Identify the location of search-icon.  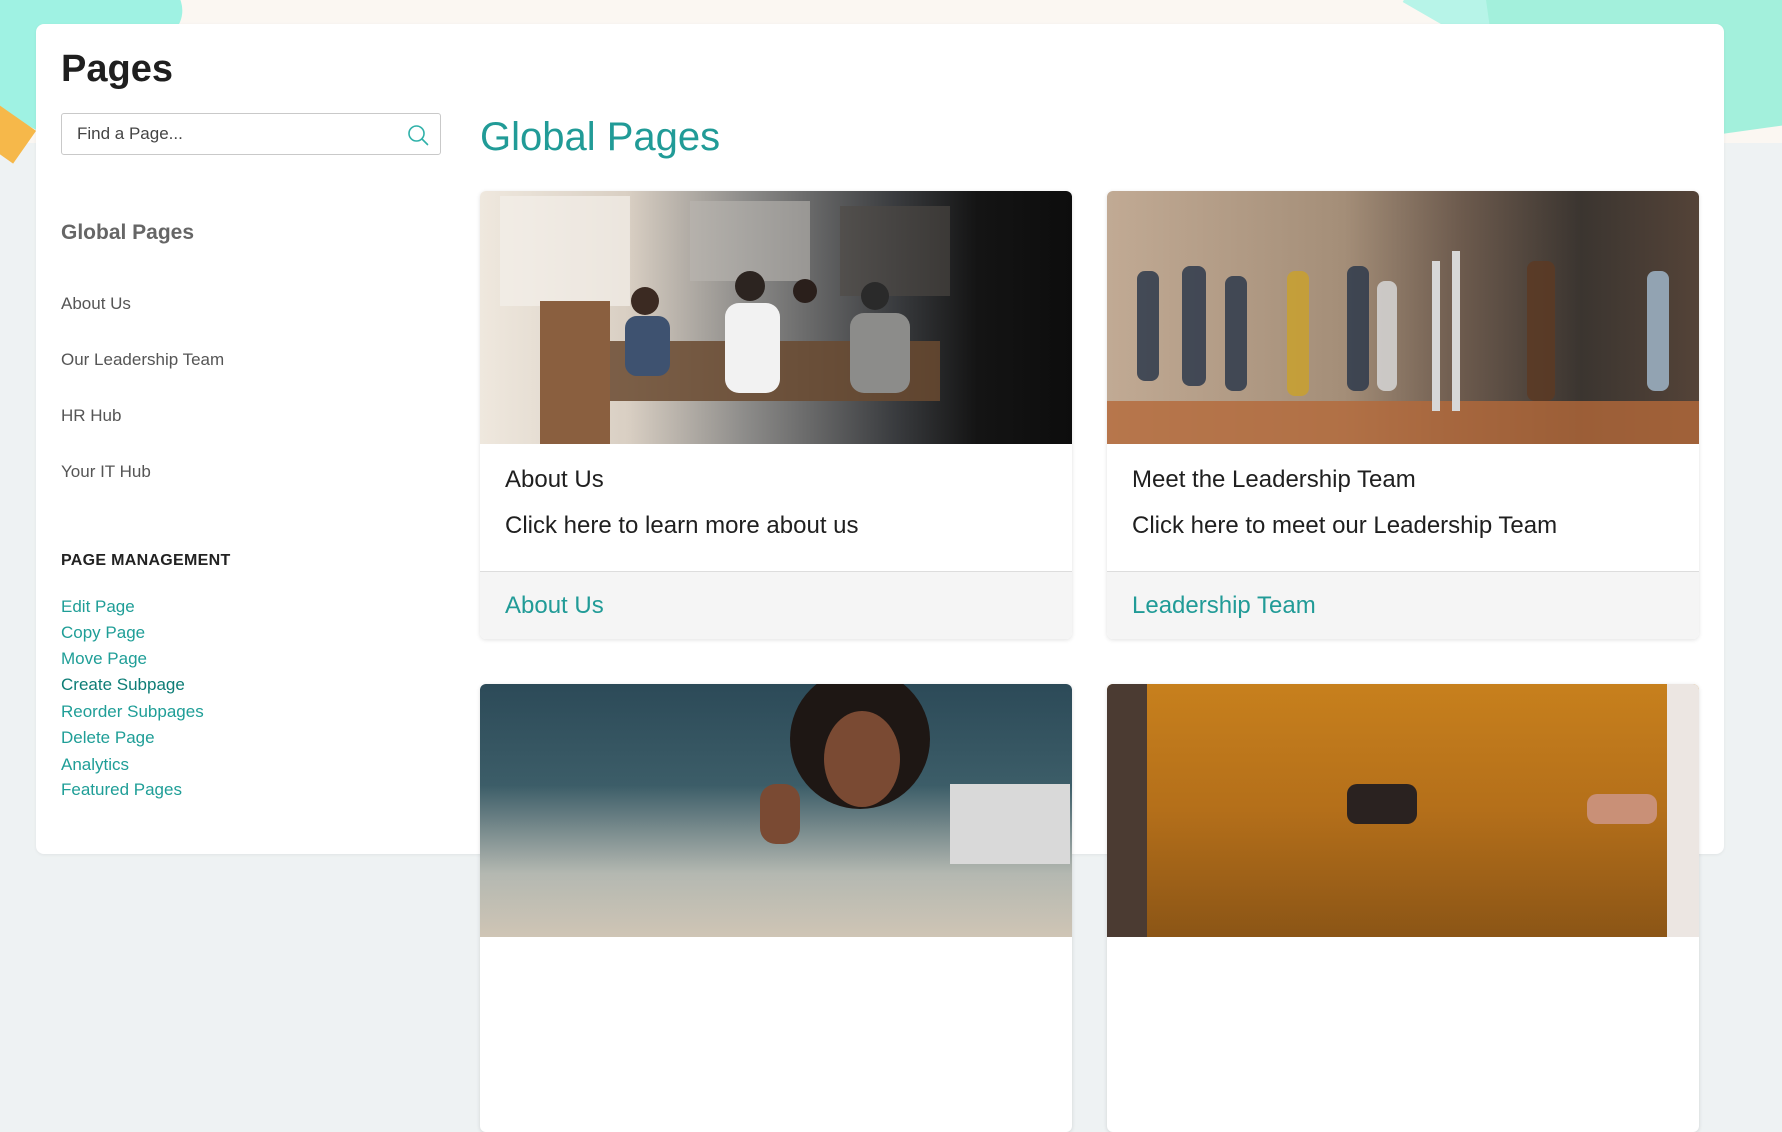
(418, 135).